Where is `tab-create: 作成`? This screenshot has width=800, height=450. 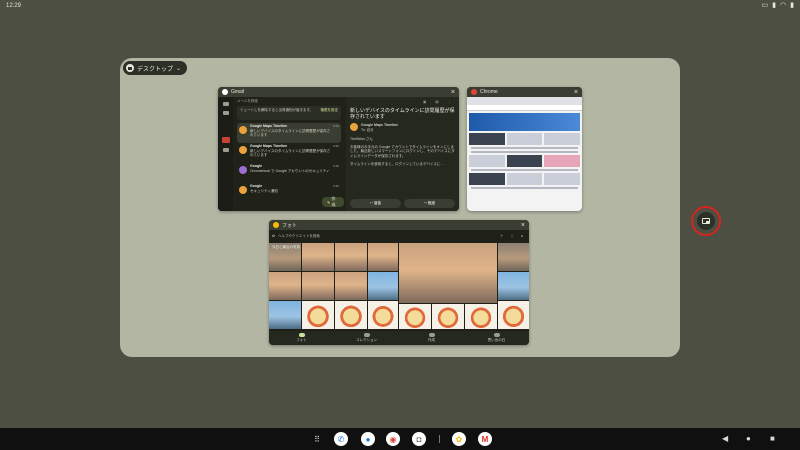
tab-create: 作成 is located at coordinates (431, 338).